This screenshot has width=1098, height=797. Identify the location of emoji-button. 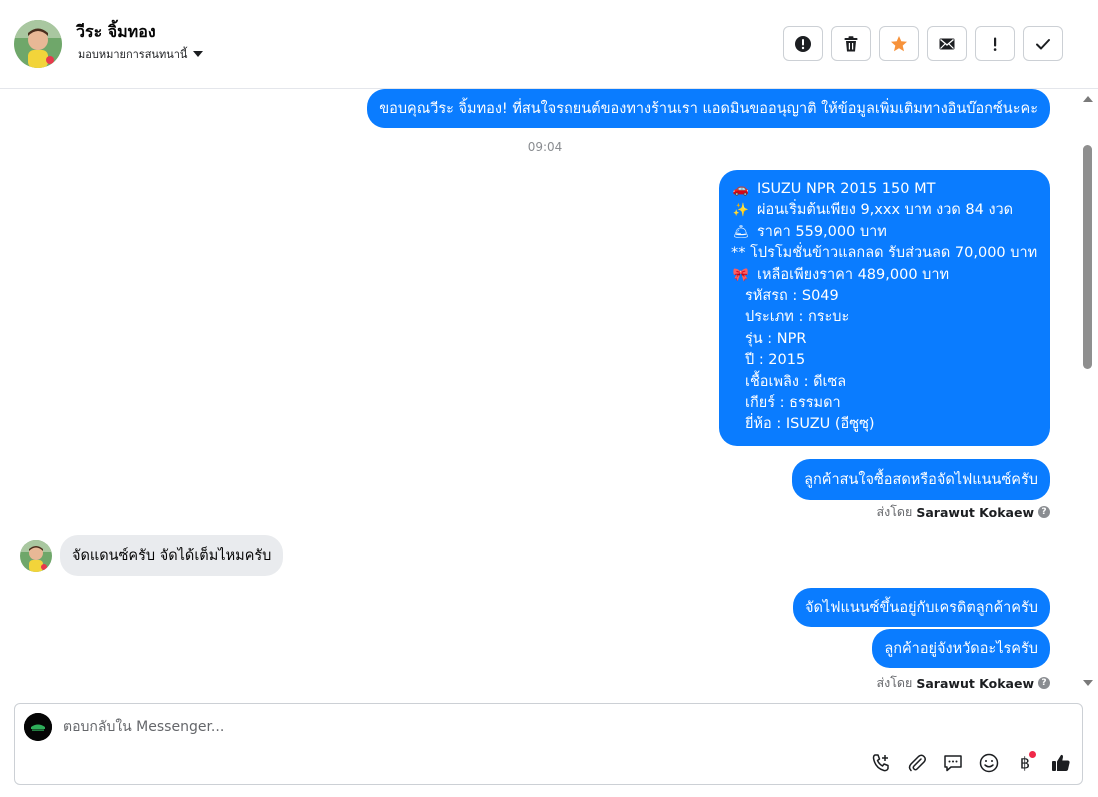
(989, 763).